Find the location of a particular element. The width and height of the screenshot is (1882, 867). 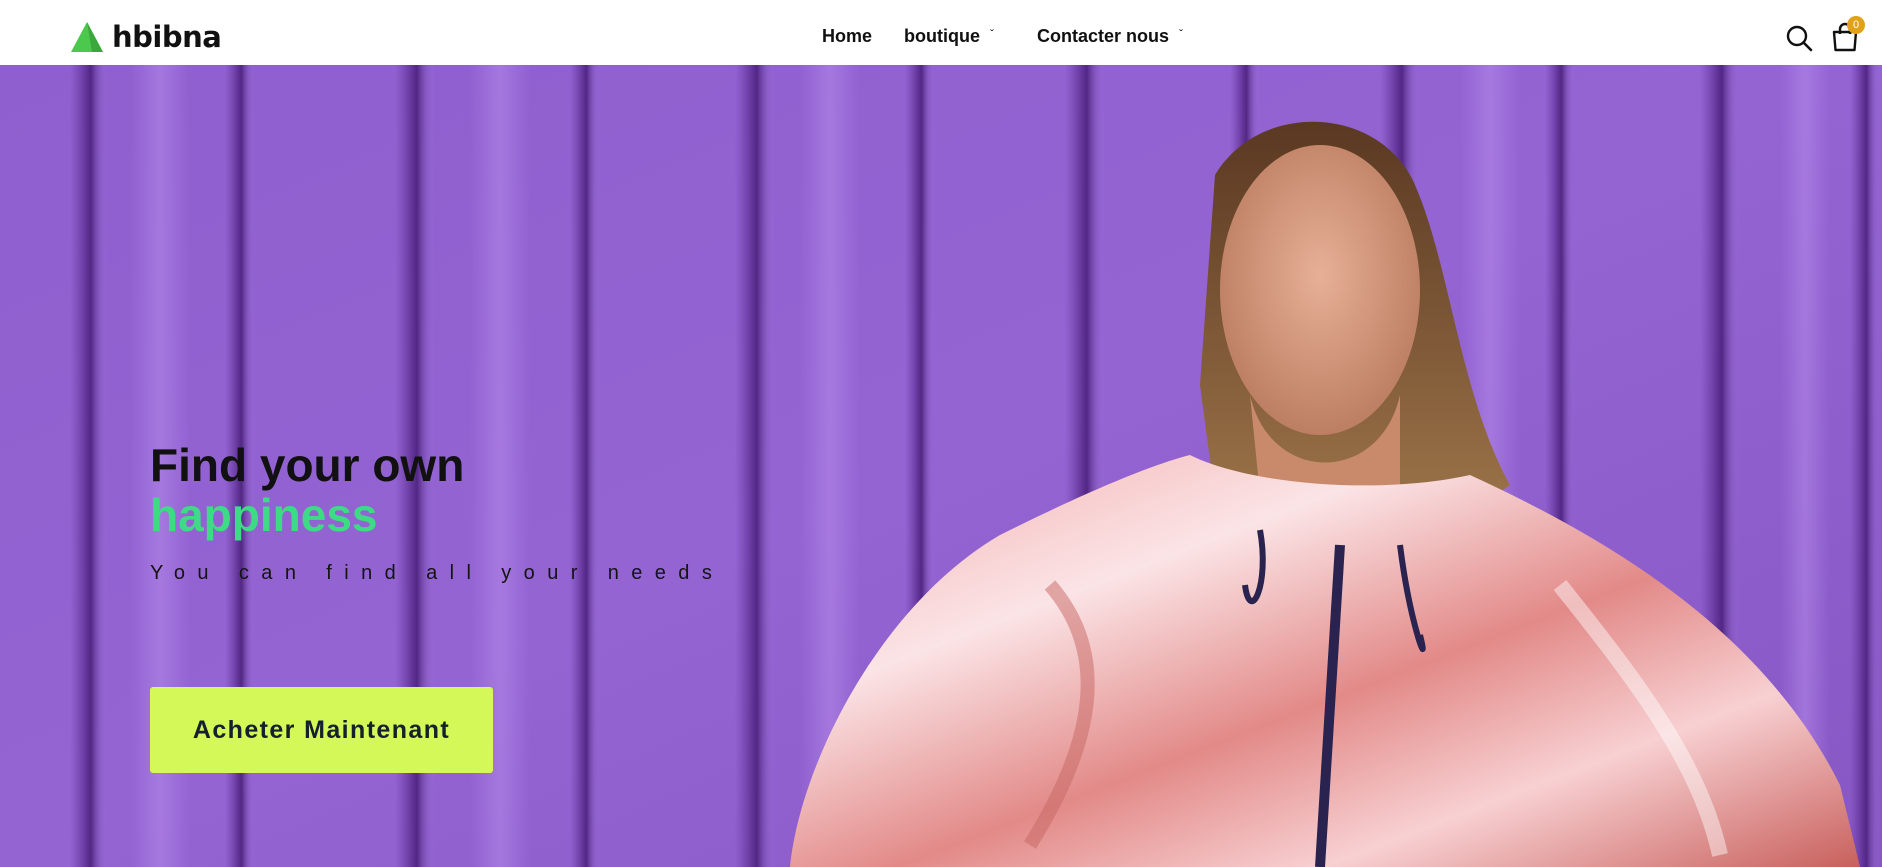

nav-item-boutique: boutique ˇ is located at coordinates (949, 36).